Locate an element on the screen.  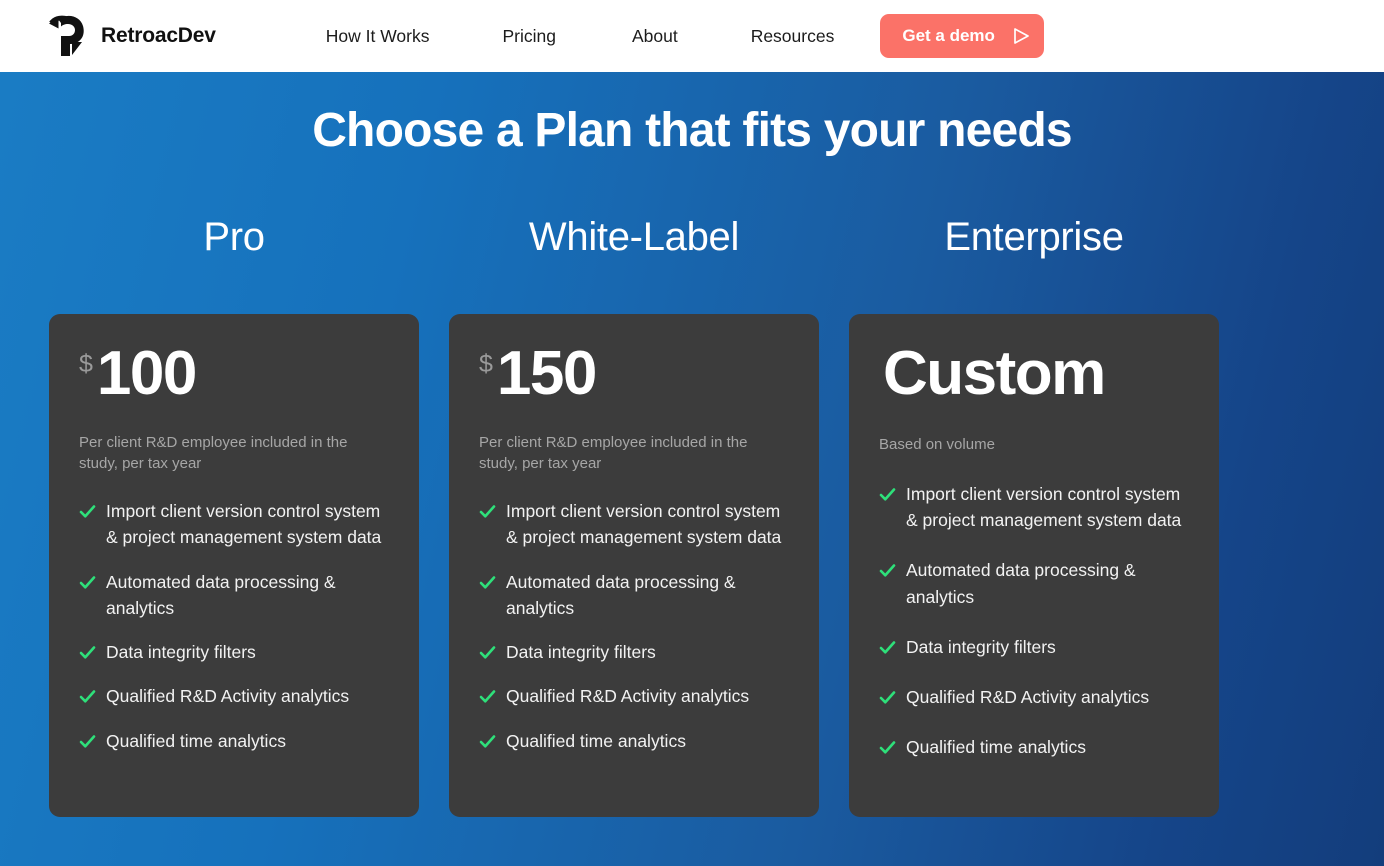
price-row: Custom is located at coordinates (1034, 373).